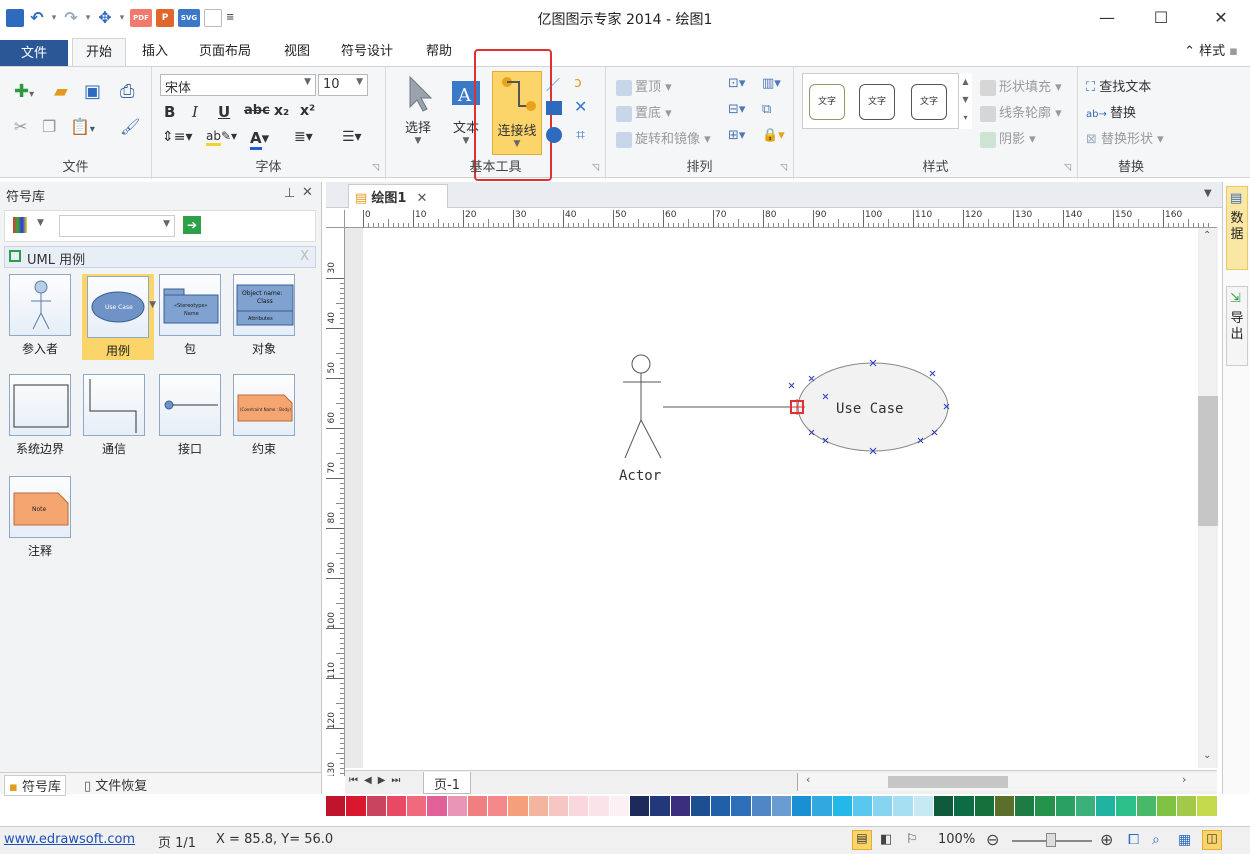 Image resolution: width=1250 pixels, height=854 pixels. I want to click on symbol-dropdown-icon: ▼, so click(152, 305).